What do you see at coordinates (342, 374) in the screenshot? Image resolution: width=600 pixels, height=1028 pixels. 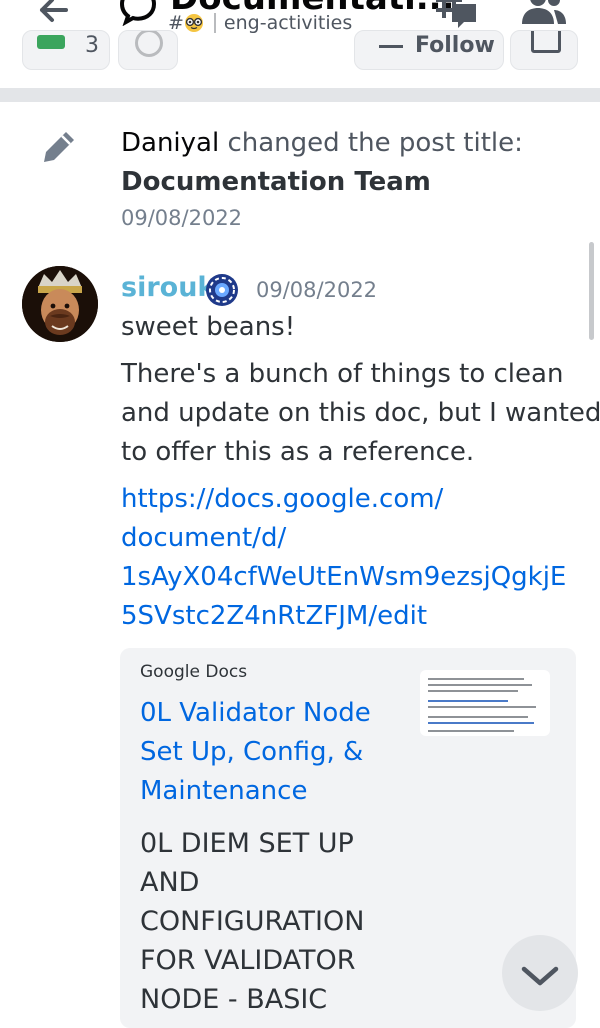 I see `message-text-line: There's a bunch of things to clean` at bounding box center [342, 374].